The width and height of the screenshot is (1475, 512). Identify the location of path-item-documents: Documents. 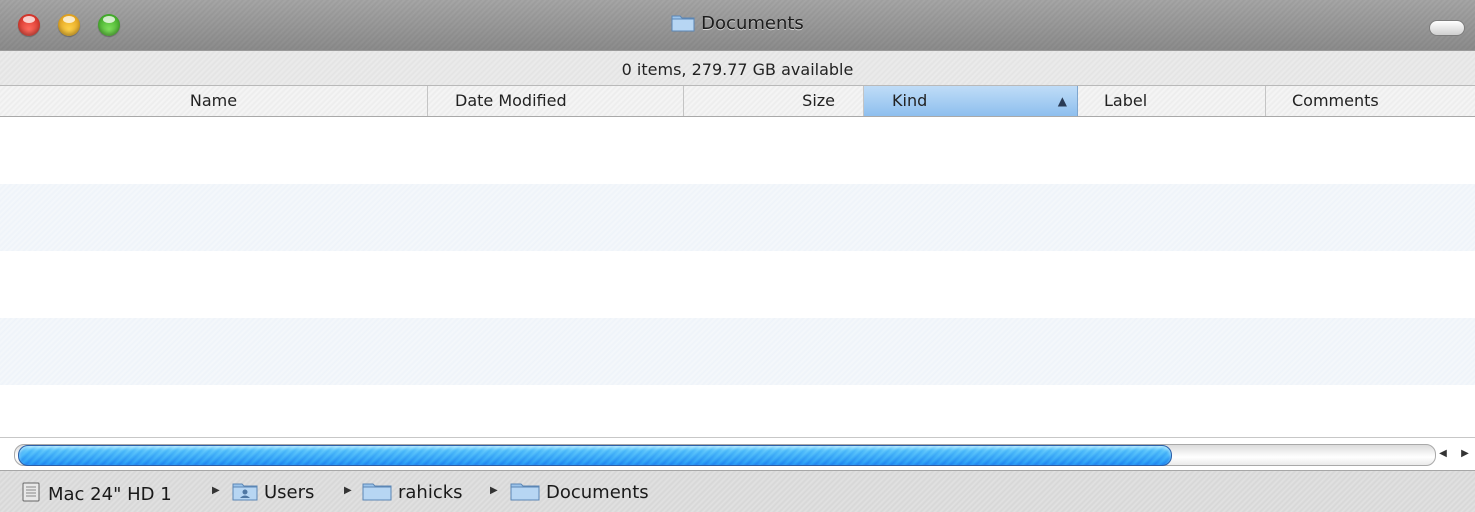
(579, 493).